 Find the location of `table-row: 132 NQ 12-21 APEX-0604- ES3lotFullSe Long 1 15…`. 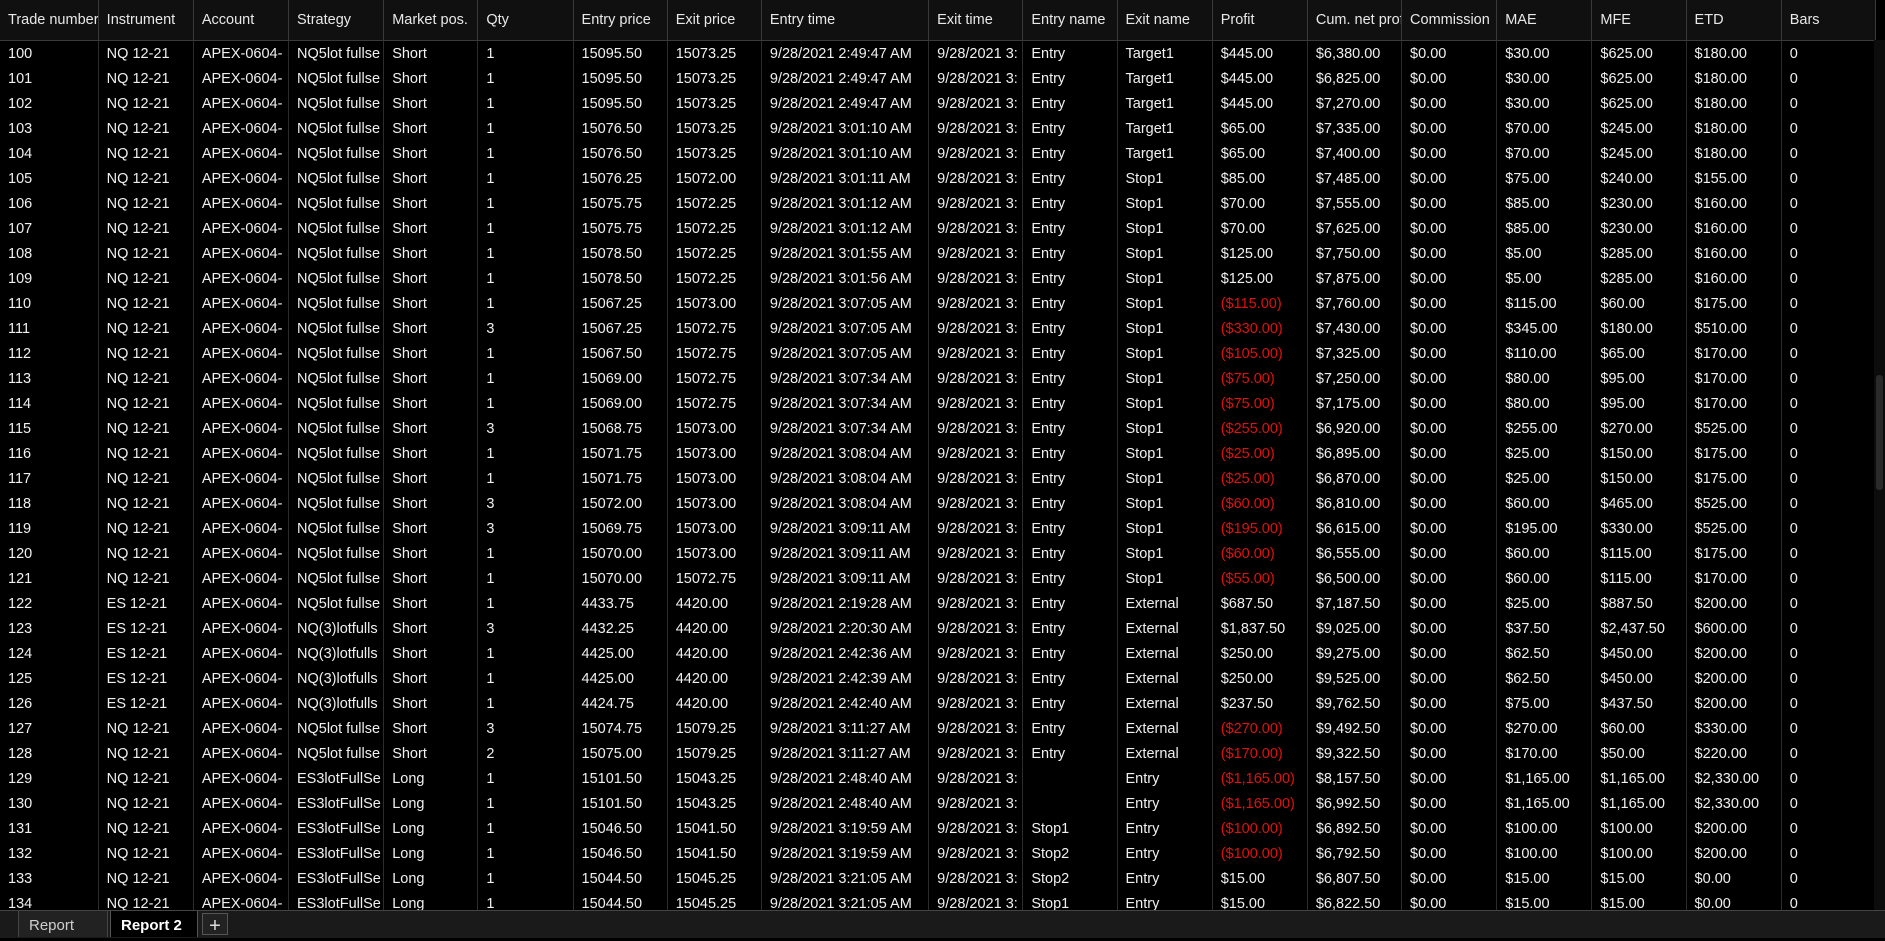

table-row: 132 NQ 12-21 APEX-0604- ES3lotFullSe Long 1 15… is located at coordinates (938, 853).